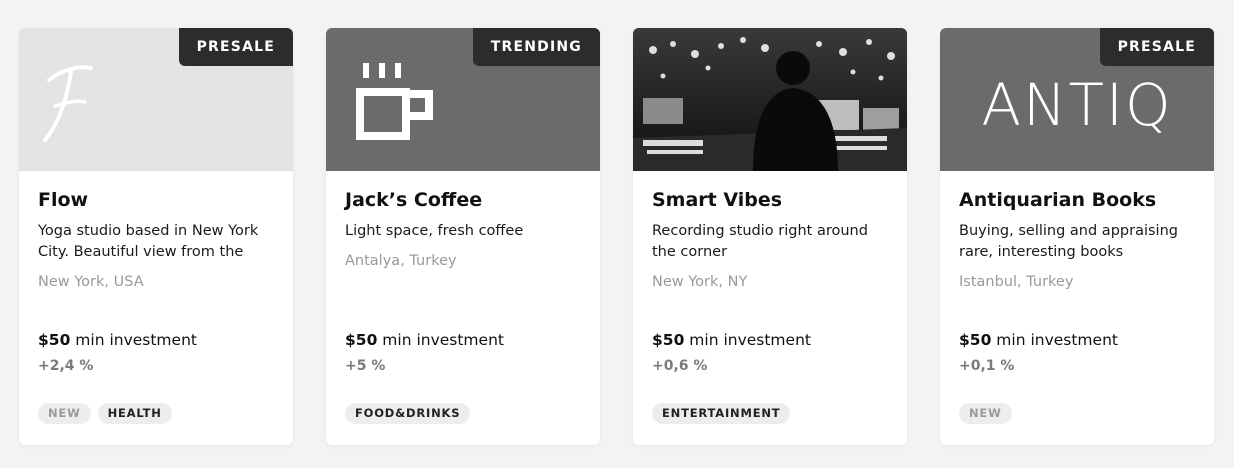  I want to click on tag-health: HEALTH, so click(134, 413).